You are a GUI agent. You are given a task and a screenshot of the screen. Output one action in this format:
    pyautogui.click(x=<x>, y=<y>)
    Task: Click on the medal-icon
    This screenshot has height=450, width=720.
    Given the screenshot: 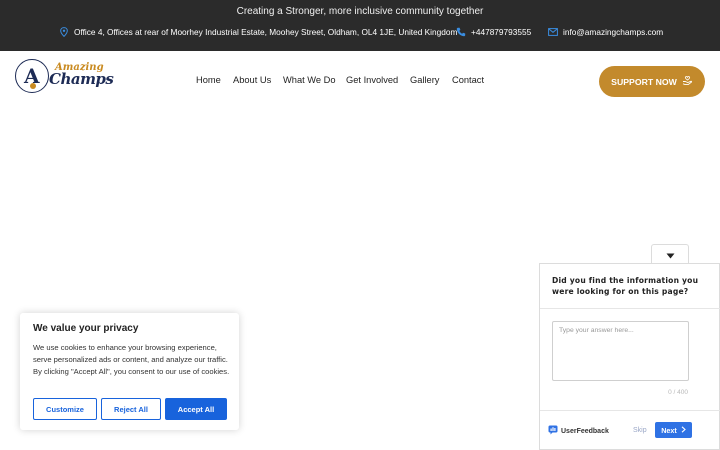 What is the action you would take?
    pyautogui.click(x=33, y=86)
    